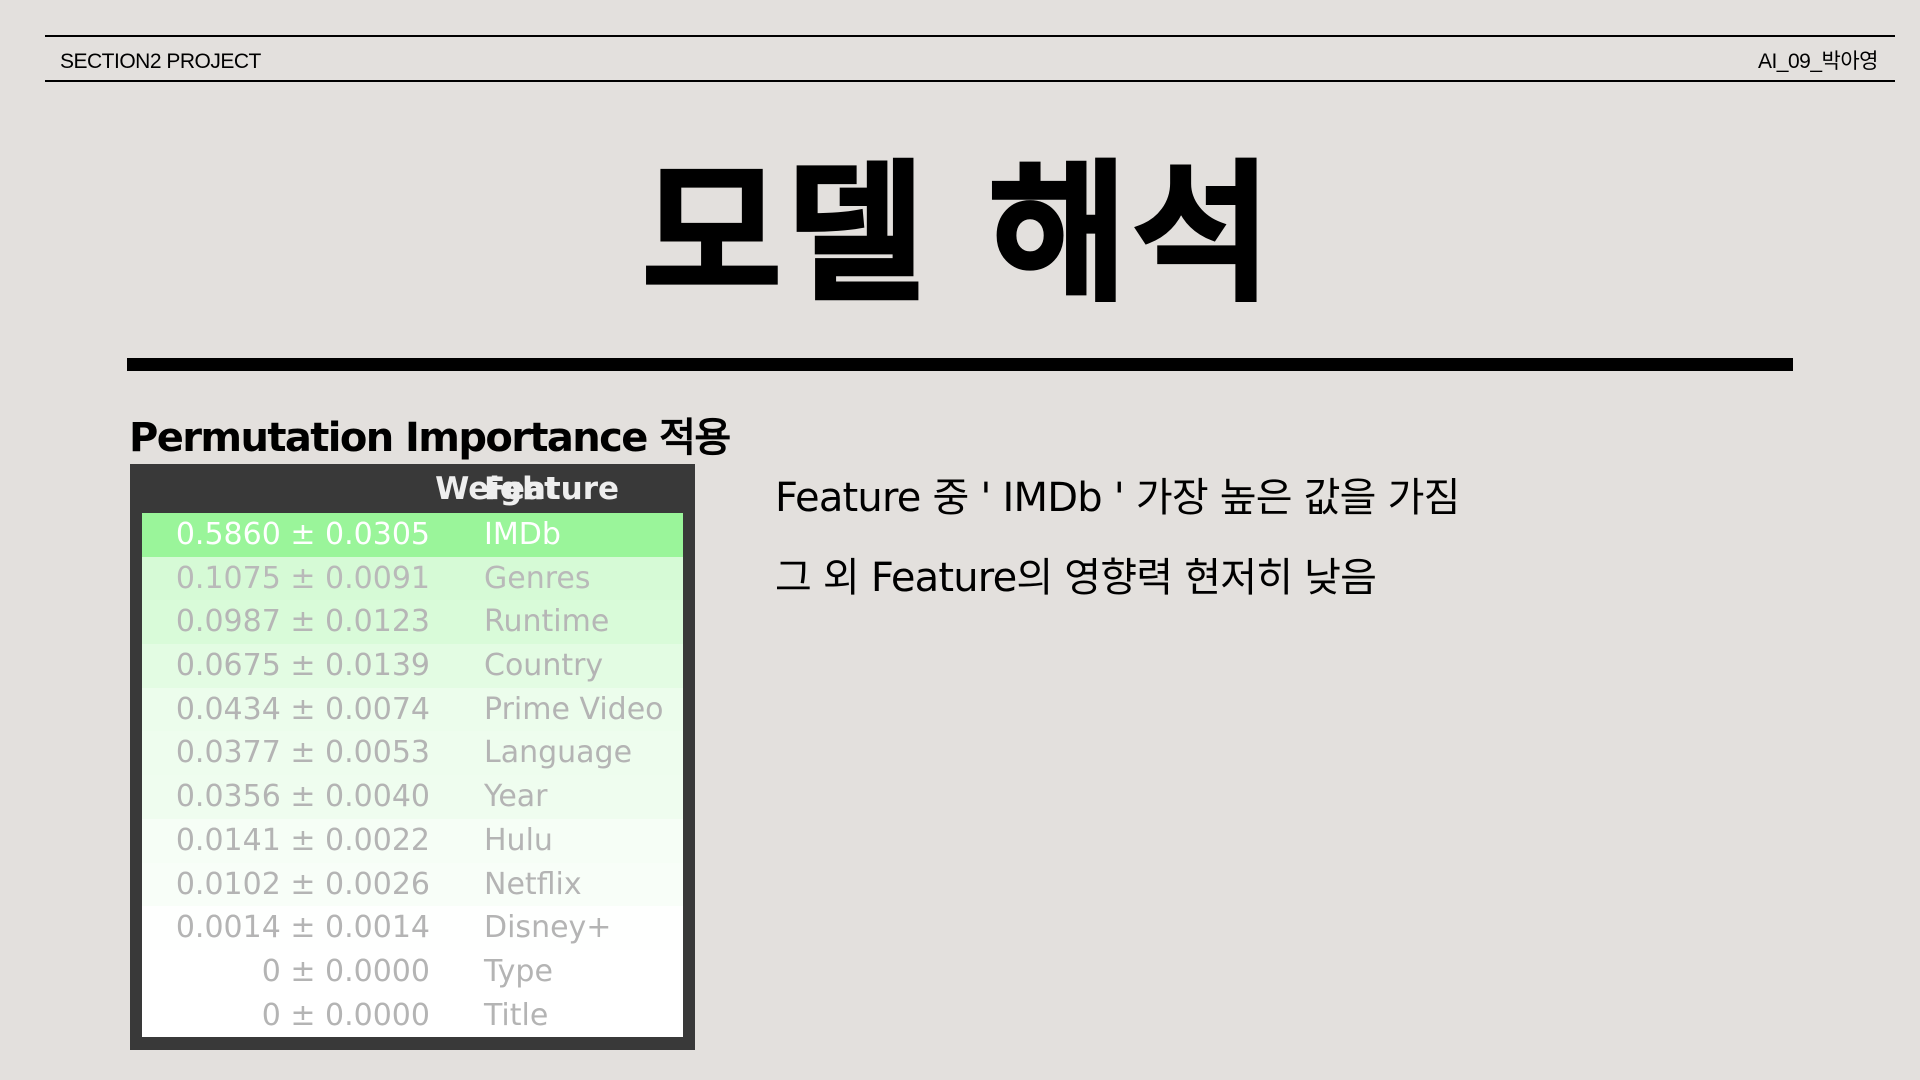 This screenshot has height=1080, width=1920. I want to click on row-weight: 0.5860 ± 0.0305, so click(302, 534).